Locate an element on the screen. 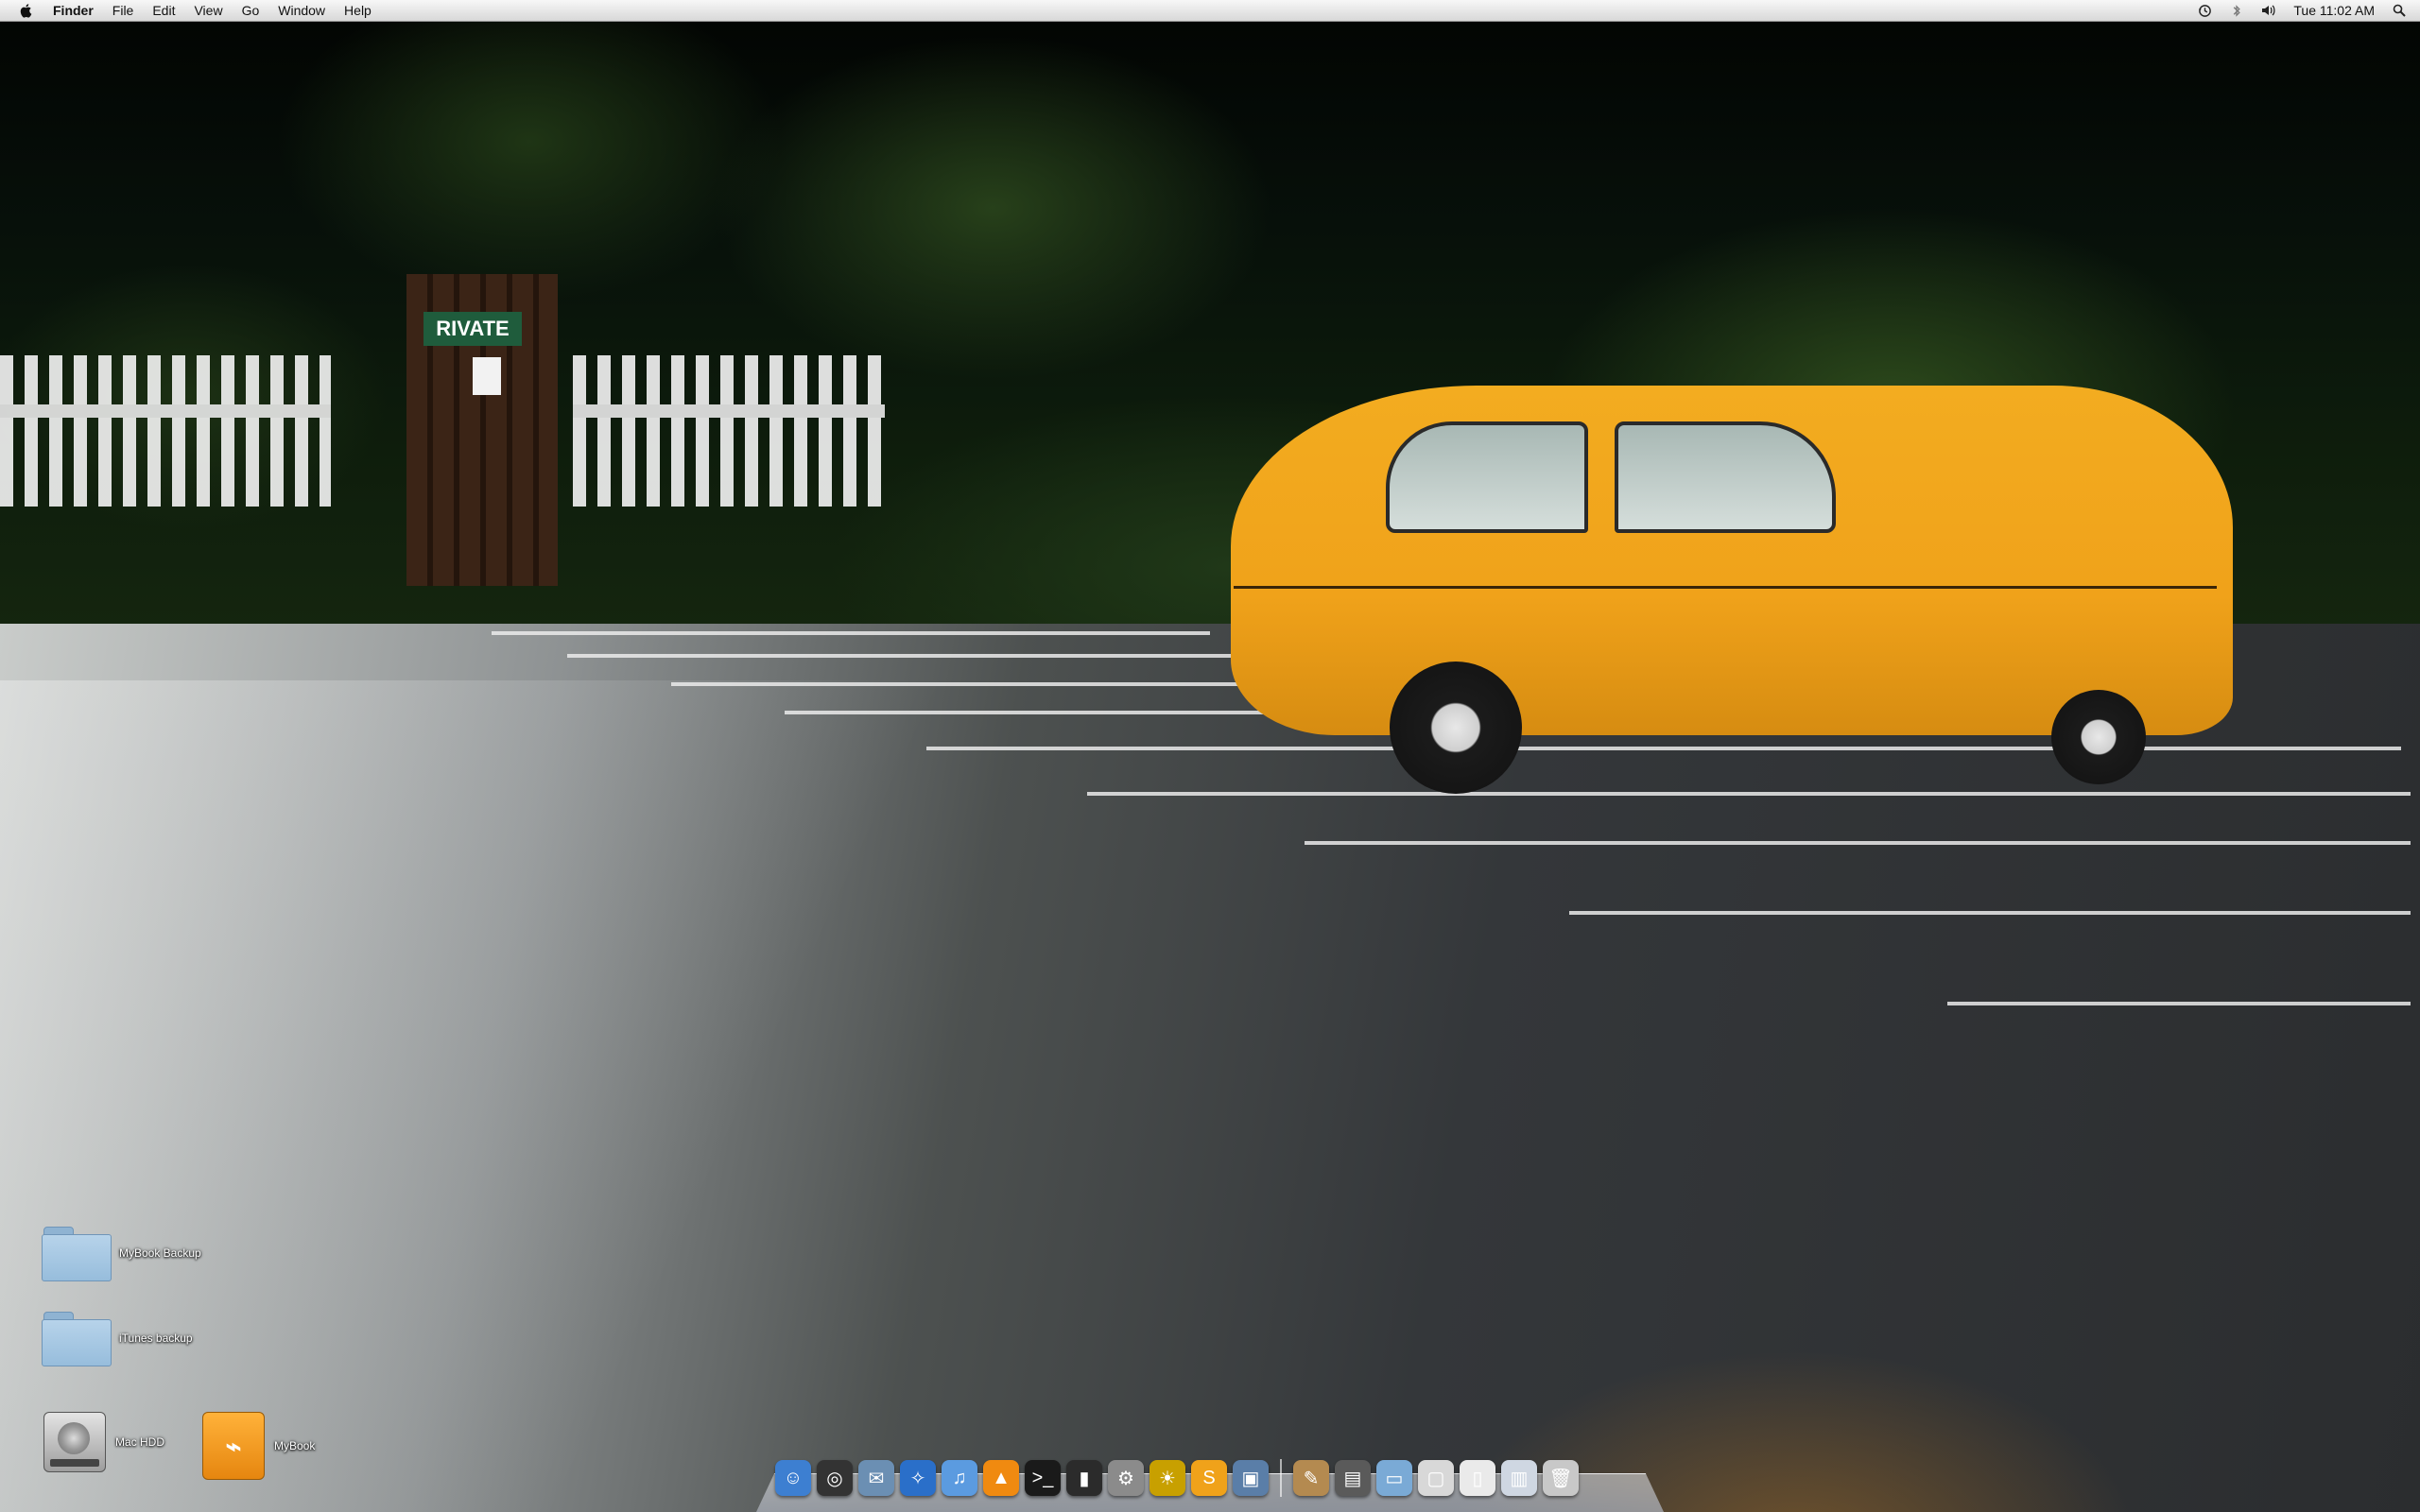  sketch-app-icon: S is located at coordinates (1209, 1478).